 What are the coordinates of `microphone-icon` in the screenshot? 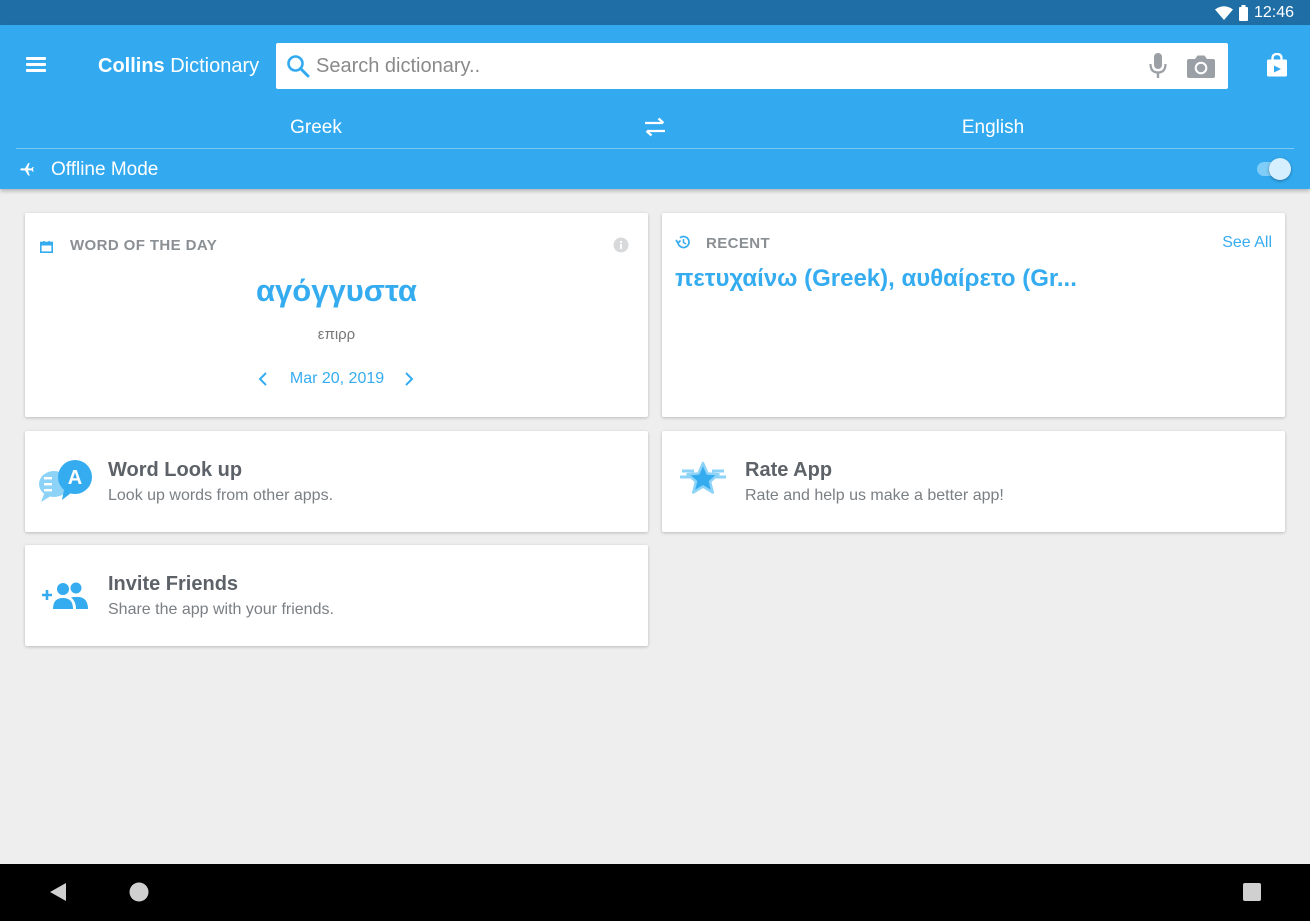 It's located at (1158, 68).